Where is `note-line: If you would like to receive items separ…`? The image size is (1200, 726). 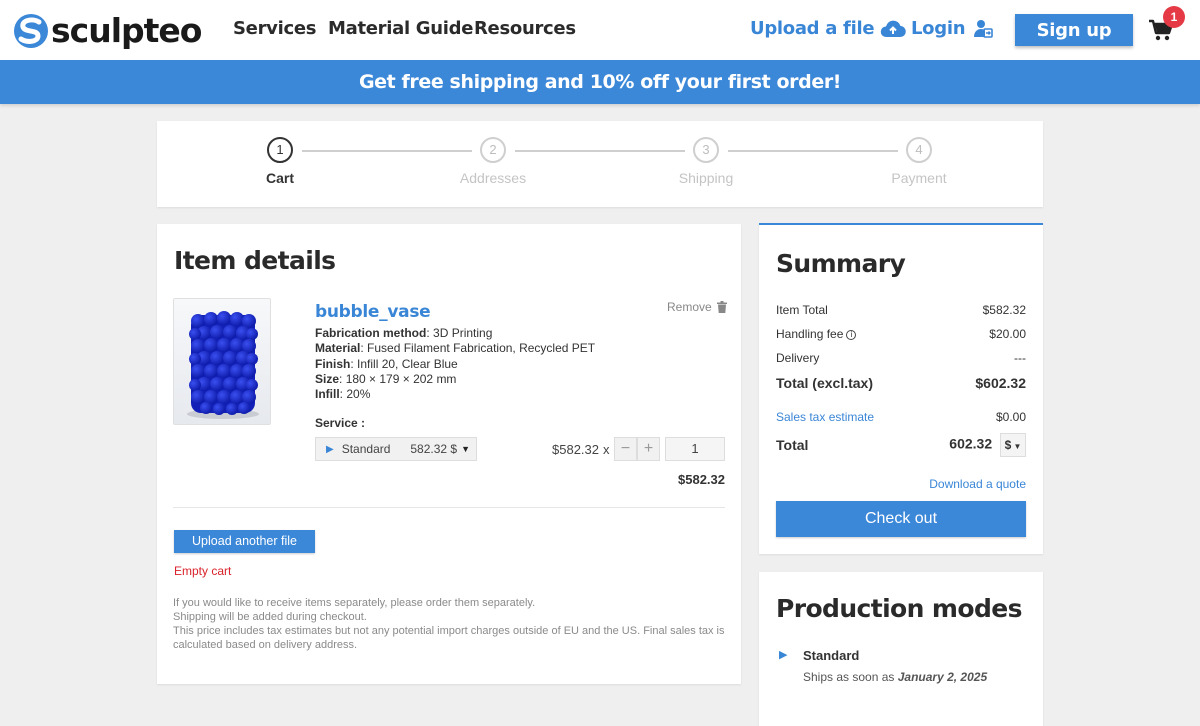 note-line: If you would like to receive items separ… is located at coordinates (354, 603).